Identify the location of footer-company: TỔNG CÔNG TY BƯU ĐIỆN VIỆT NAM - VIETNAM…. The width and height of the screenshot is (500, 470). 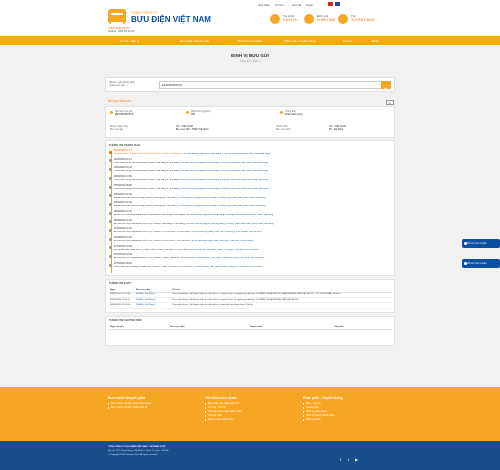
(137, 447).